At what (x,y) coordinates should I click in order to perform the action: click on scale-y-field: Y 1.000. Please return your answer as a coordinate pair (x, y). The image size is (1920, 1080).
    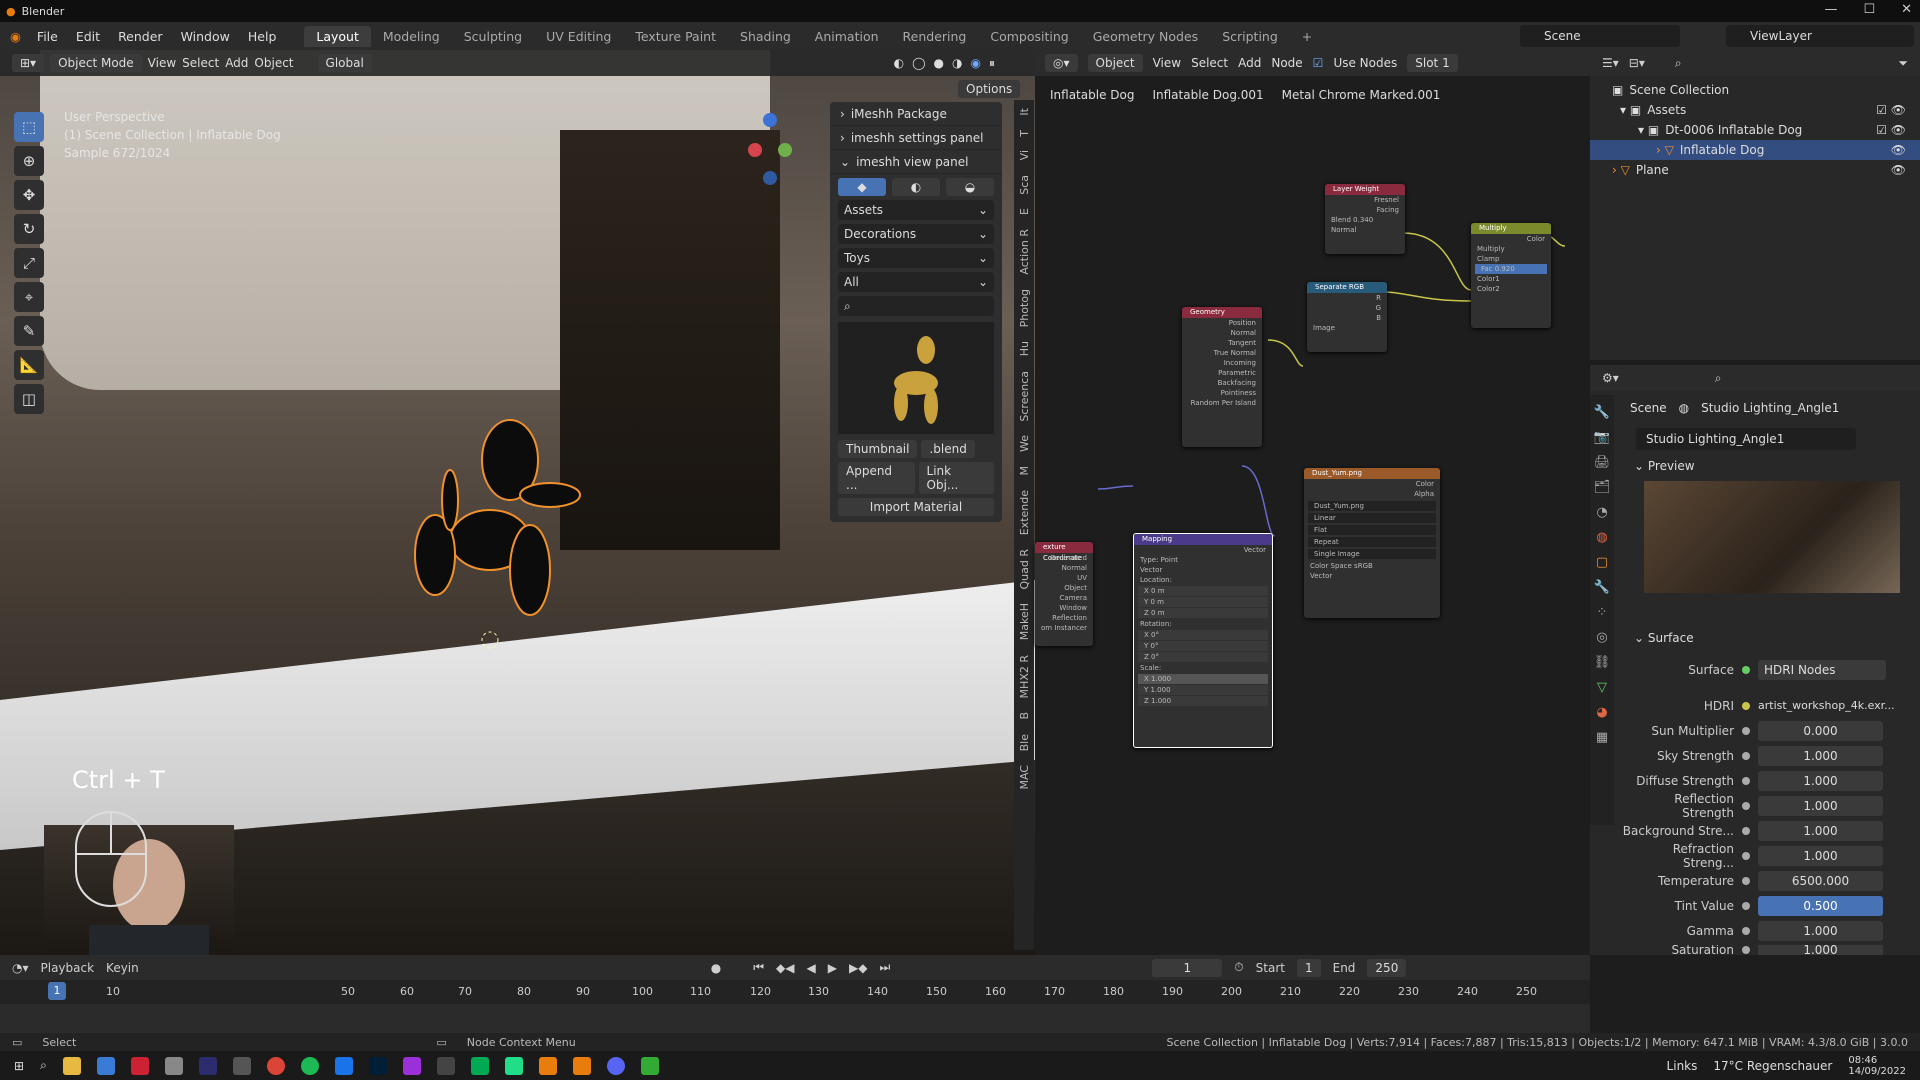
    Looking at the image, I should click on (1203, 690).